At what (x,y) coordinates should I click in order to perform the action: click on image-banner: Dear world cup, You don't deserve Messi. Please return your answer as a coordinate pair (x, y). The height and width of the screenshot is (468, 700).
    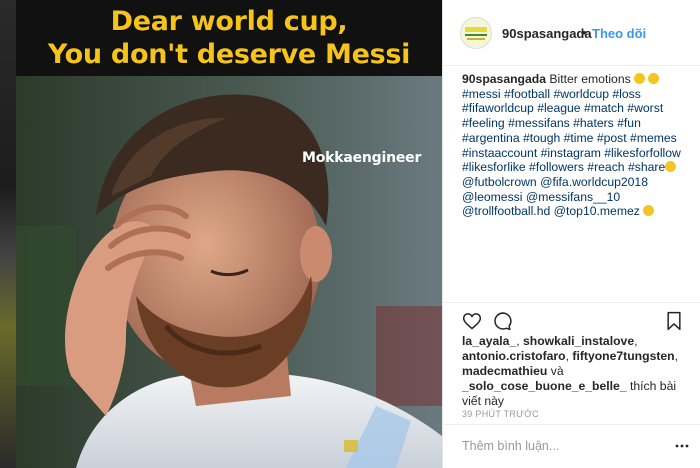
    Looking at the image, I should click on (229, 38).